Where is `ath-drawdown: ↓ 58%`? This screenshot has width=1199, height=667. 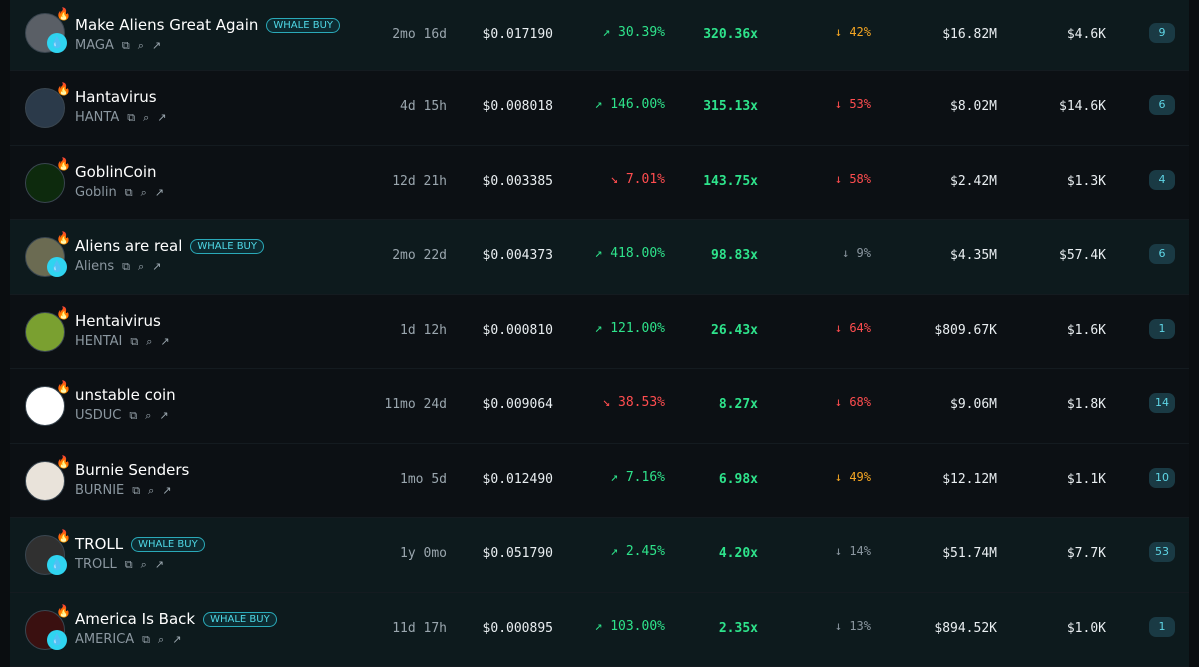
ath-drawdown: ↓ 58% is located at coordinates (853, 179).